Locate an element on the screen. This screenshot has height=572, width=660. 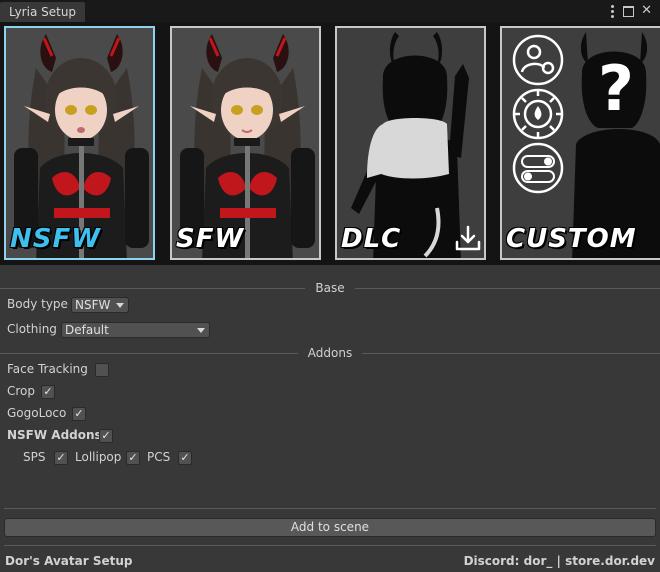
gogoloco-checkbox: ✓ is located at coordinates (79, 414).